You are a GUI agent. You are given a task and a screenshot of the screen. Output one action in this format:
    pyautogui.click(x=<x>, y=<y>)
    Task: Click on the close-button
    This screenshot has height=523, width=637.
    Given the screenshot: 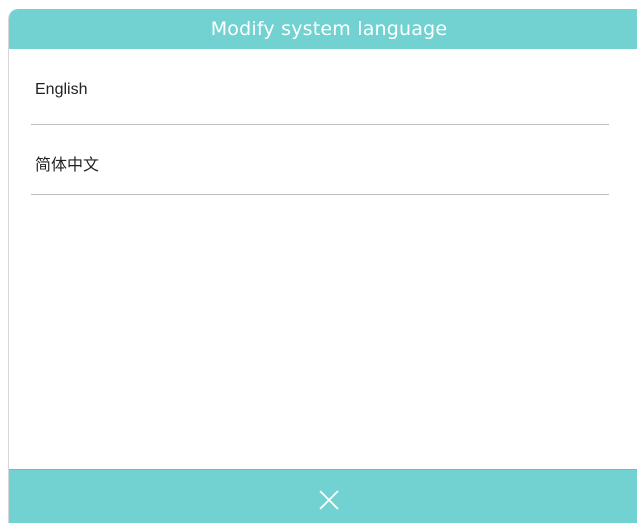 What is the action you would take?
    pyautogui.click(x=329, y=500)
    